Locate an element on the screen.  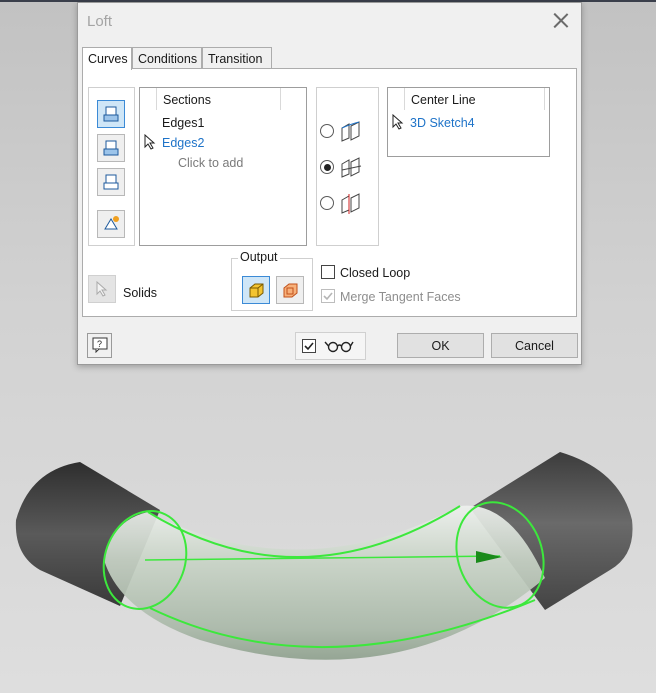
merge-tangent-checkbox is located at coordinates (328, 296).